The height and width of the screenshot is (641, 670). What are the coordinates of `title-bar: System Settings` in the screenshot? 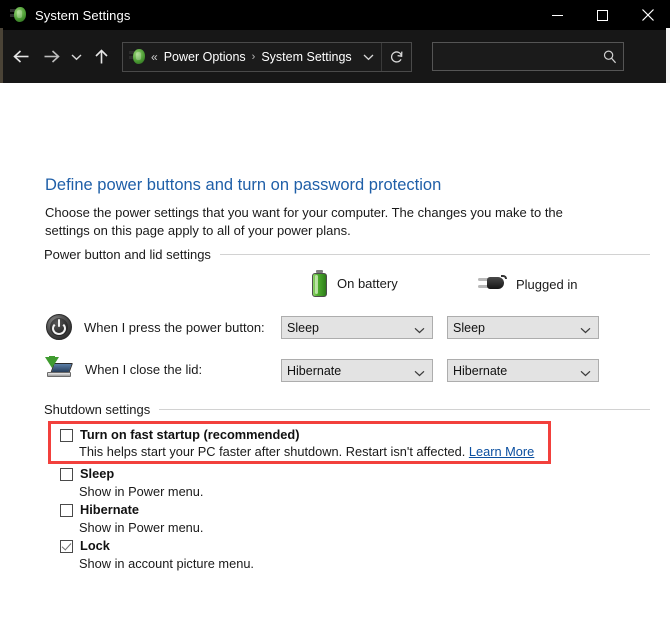 It's located at (335, 15).